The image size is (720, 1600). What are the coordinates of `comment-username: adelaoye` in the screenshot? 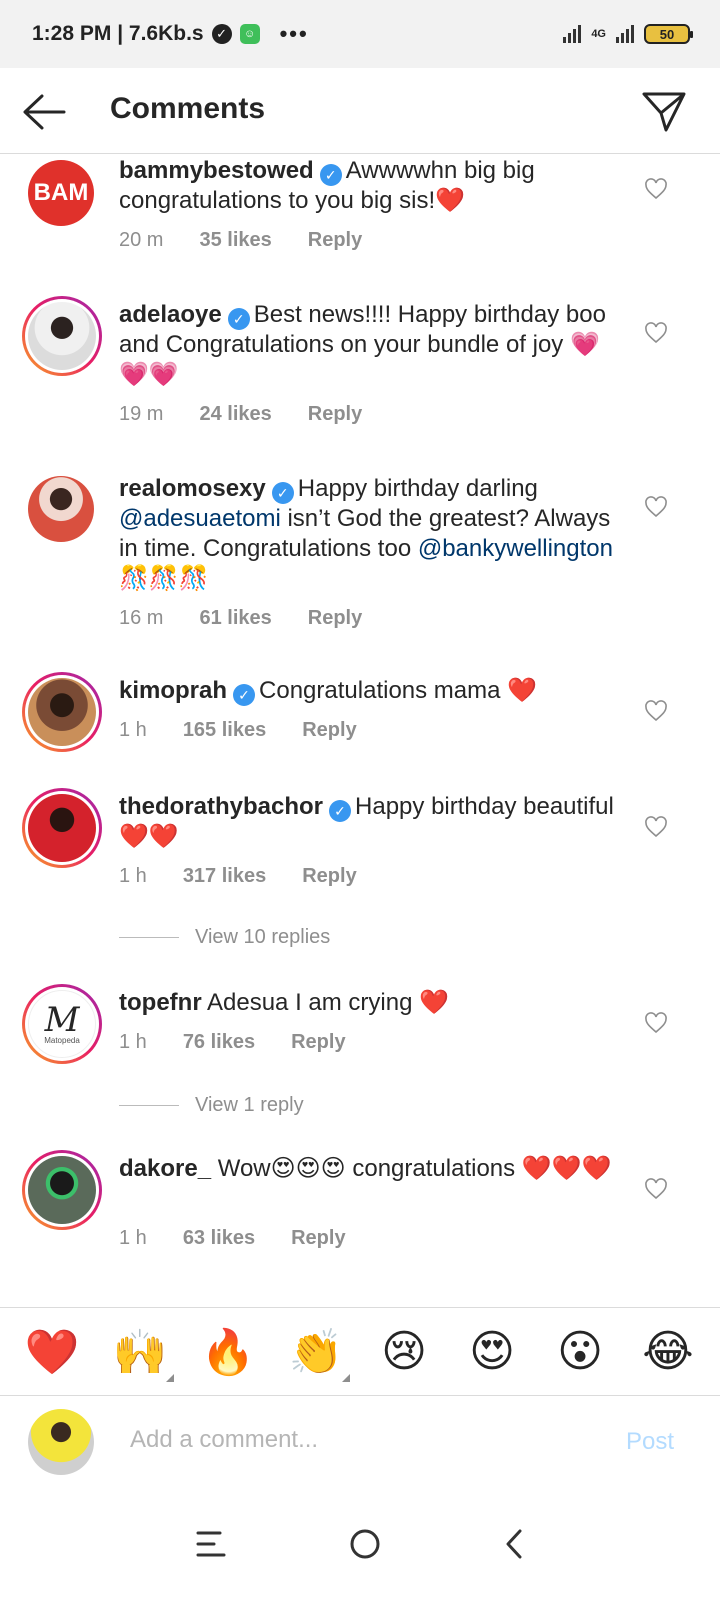 It's located at (170, 314).